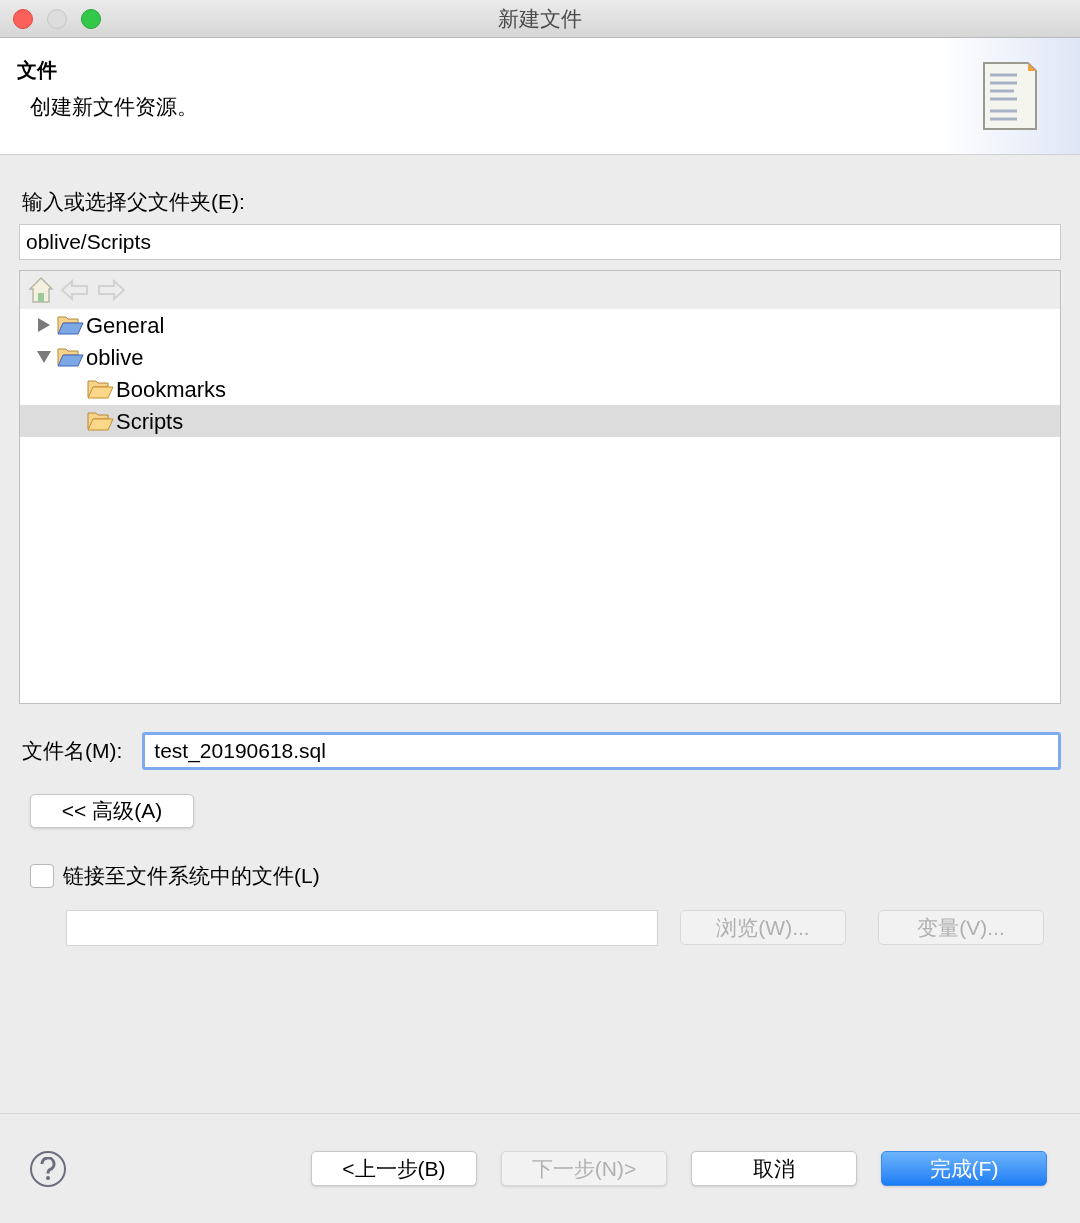  What do you see at coordinates (540, 242) in the screenshot?
I see `folder-path-field: oblive/Scripts` at bounding box center [540, 242].